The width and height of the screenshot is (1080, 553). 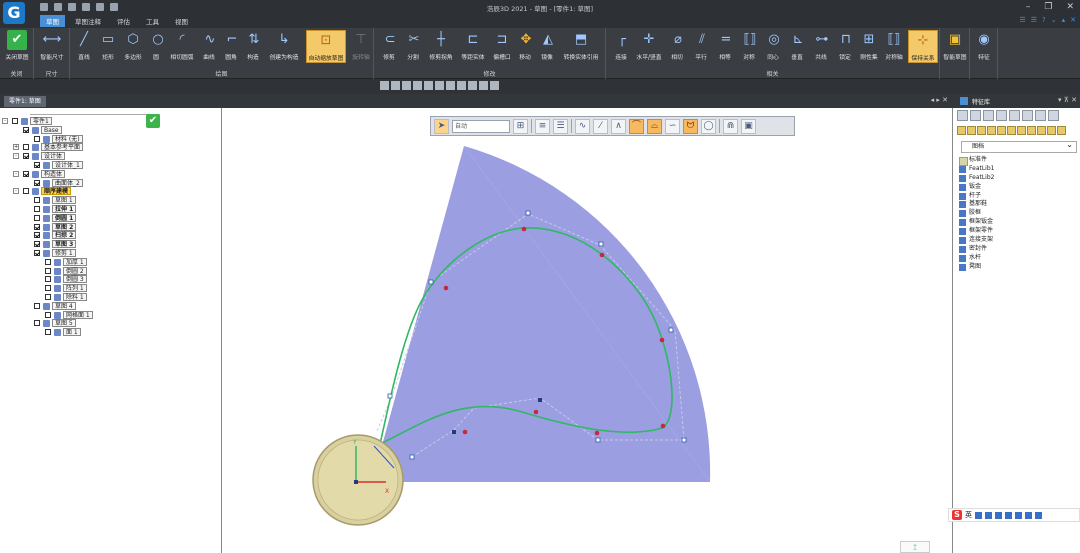 I want to click on lib-action-5-icon, so click(x=1001, y=130).